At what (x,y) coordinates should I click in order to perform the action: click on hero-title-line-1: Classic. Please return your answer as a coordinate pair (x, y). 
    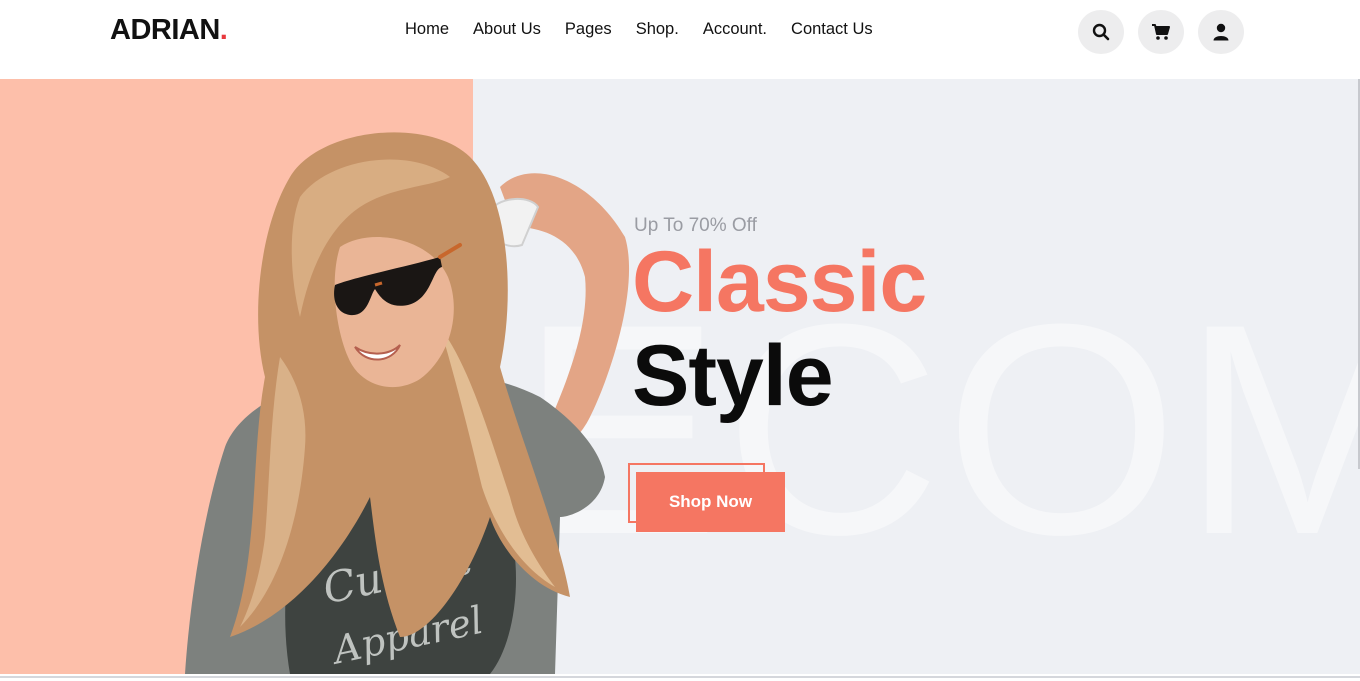
    Looking at the image, I should click on (779, 282).